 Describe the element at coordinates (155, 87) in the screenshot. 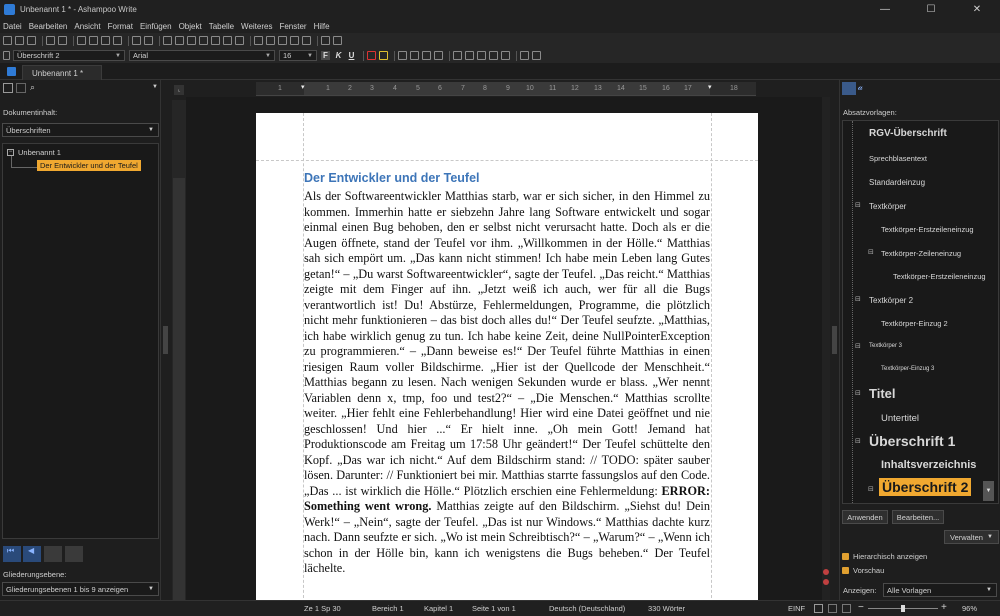

I see `chevron-down-icon: ▼` at that location.